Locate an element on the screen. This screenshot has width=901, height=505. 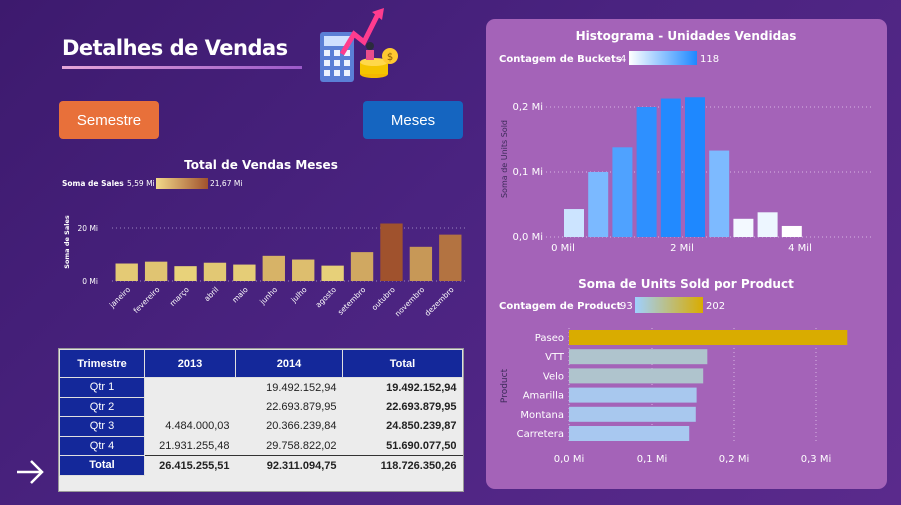
row-header: Qtr 3 is located at coordinates (102, 426).